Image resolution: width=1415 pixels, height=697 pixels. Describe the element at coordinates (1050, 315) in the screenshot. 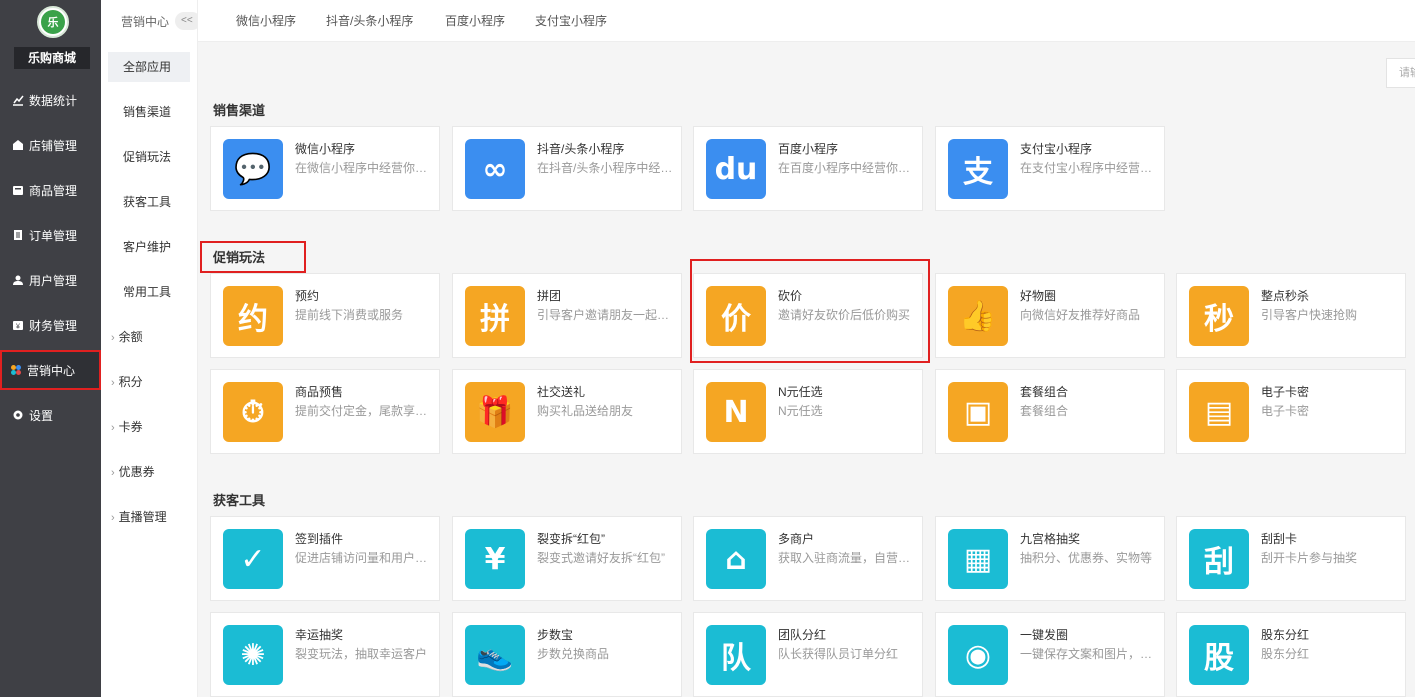

I see `promotion-card-thumb: 👍 好物圈 向微信好友推荐好商品` at that location.